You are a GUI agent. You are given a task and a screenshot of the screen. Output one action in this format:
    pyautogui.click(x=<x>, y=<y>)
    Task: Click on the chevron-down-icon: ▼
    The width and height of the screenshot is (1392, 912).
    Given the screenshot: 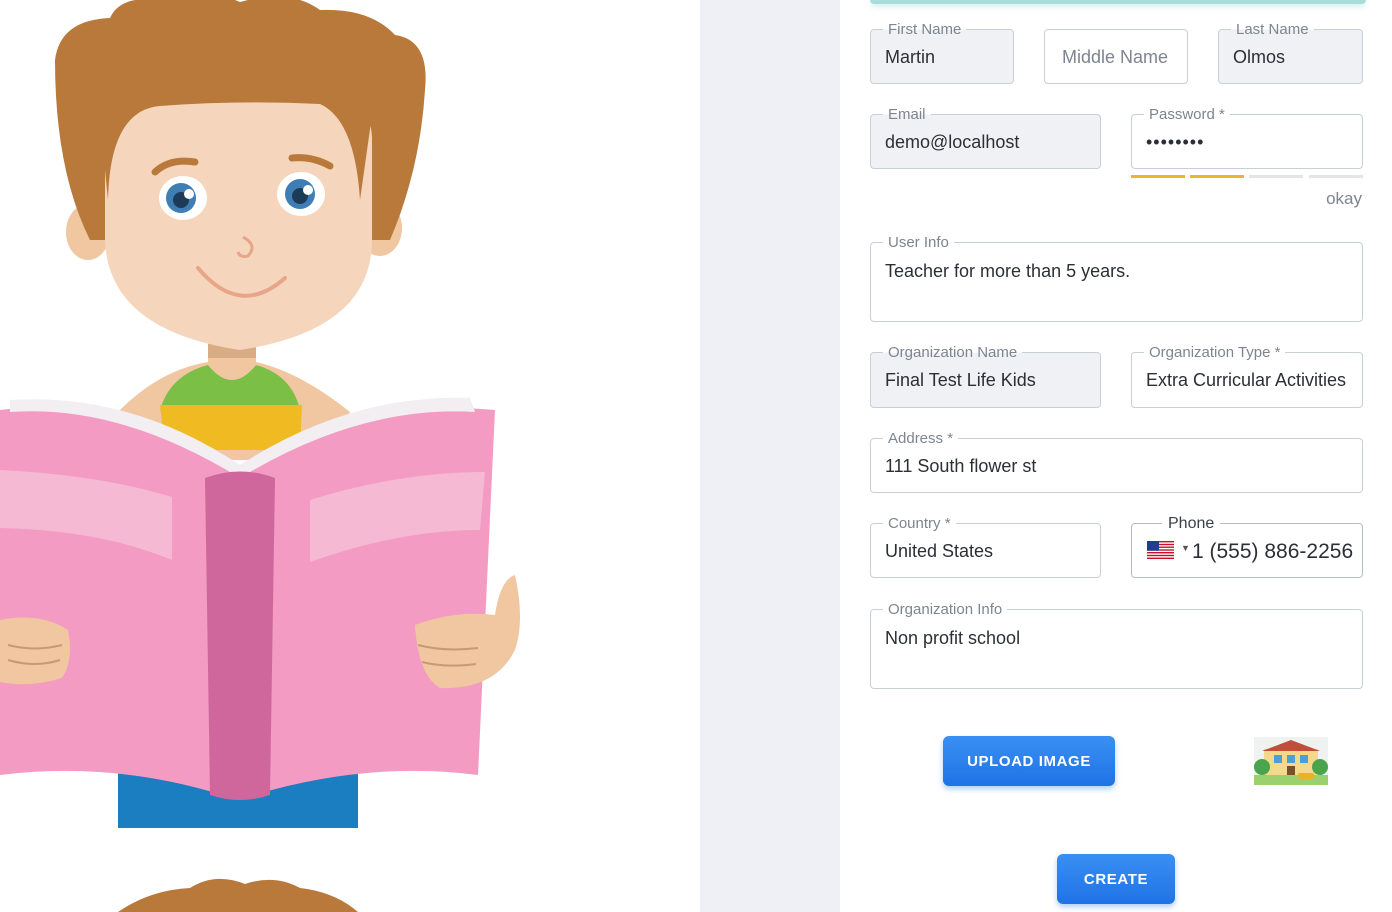 What is the action you would take?
    pyautogui.click(x=1185, y=548)
    